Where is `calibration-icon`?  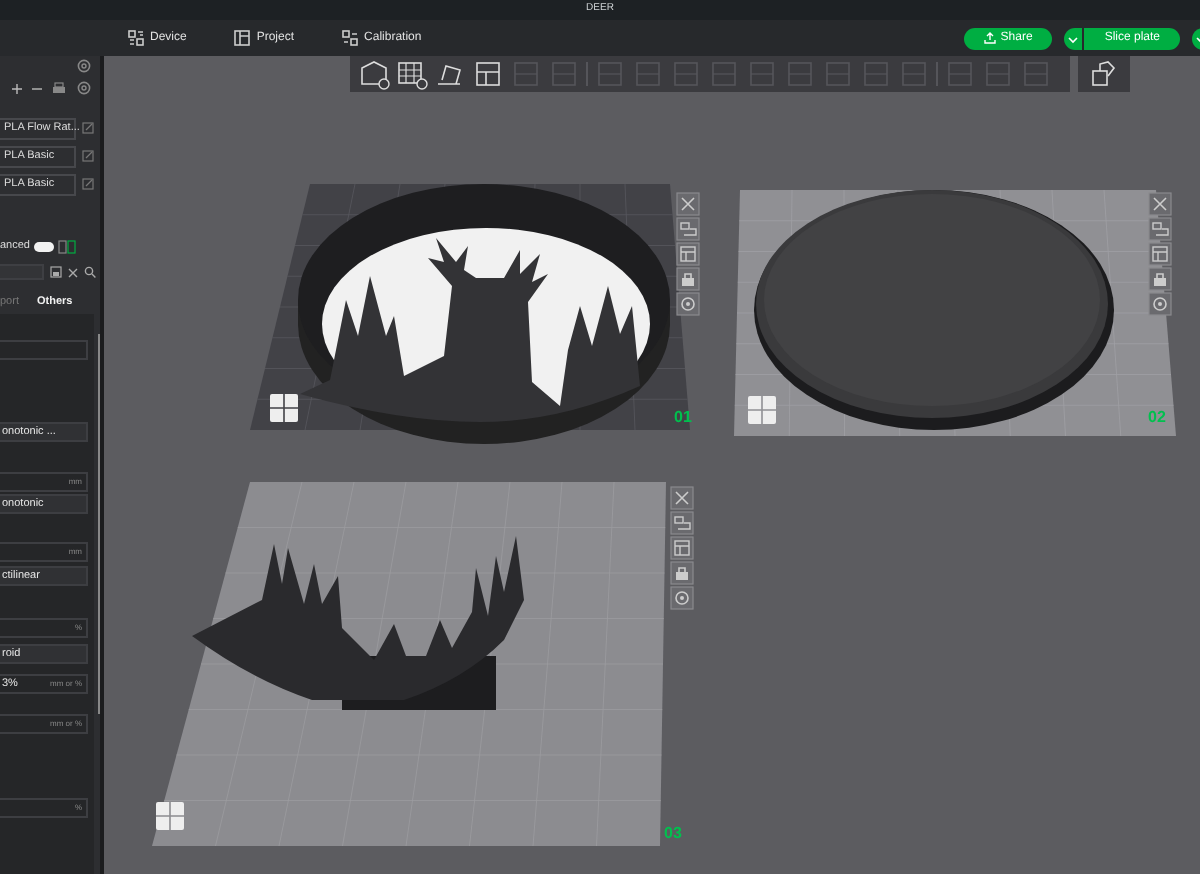
calibration-icon is located at coordinates (350, 38).